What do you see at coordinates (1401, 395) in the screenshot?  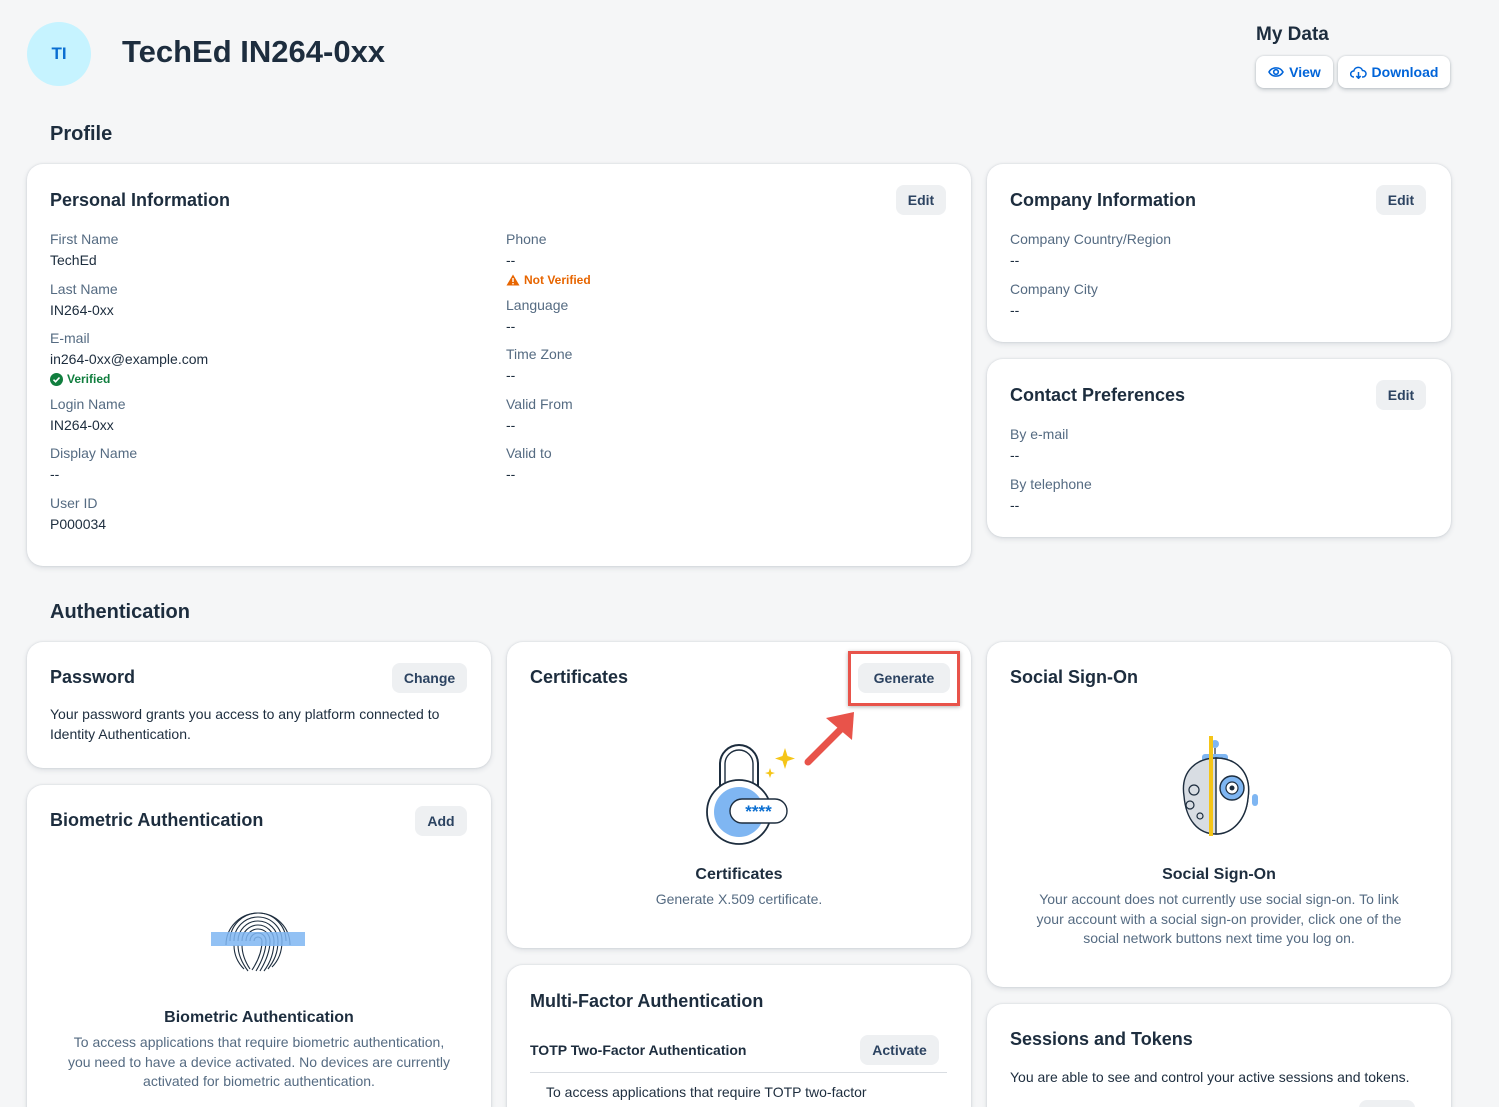 I see `edit-contact-button: Edit` at bounding box center [1401, 395].